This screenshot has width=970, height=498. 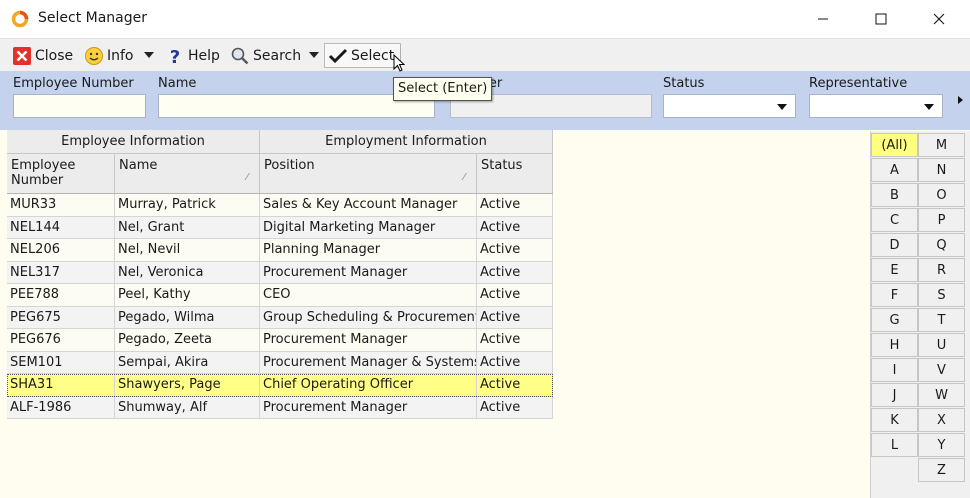 I want to click on band-employee-information: Employee Information, so click(x=133, y=142).